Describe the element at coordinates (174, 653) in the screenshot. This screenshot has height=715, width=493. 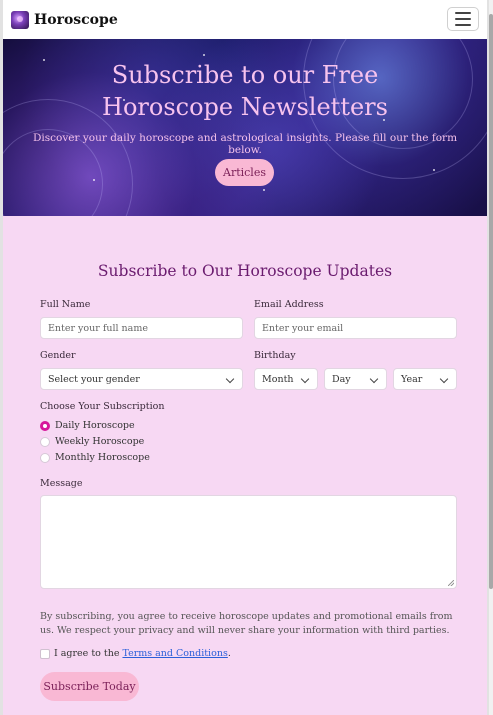
I see `terms-link: Terms and Conditions` at that location.